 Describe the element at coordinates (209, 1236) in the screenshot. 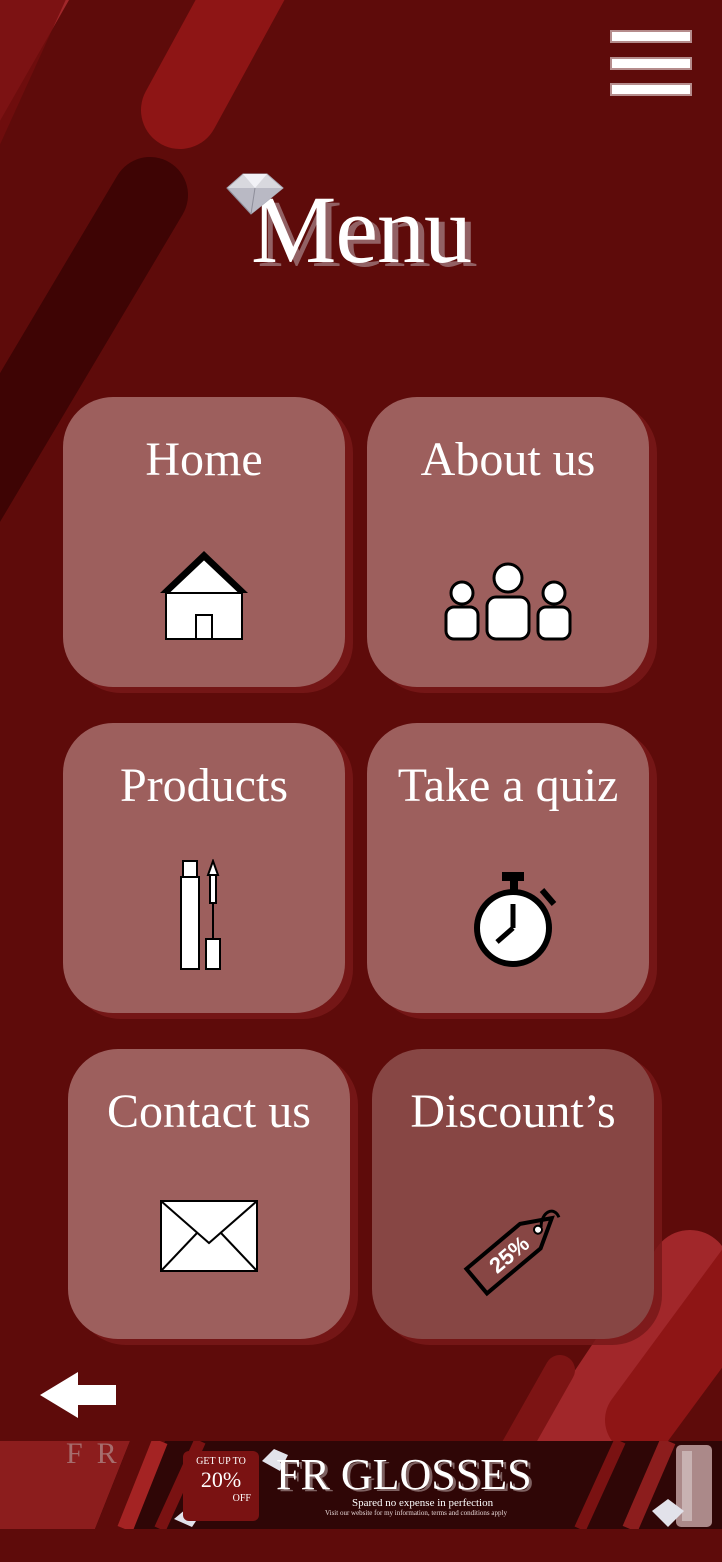

I see `envelope-icon` at that location.